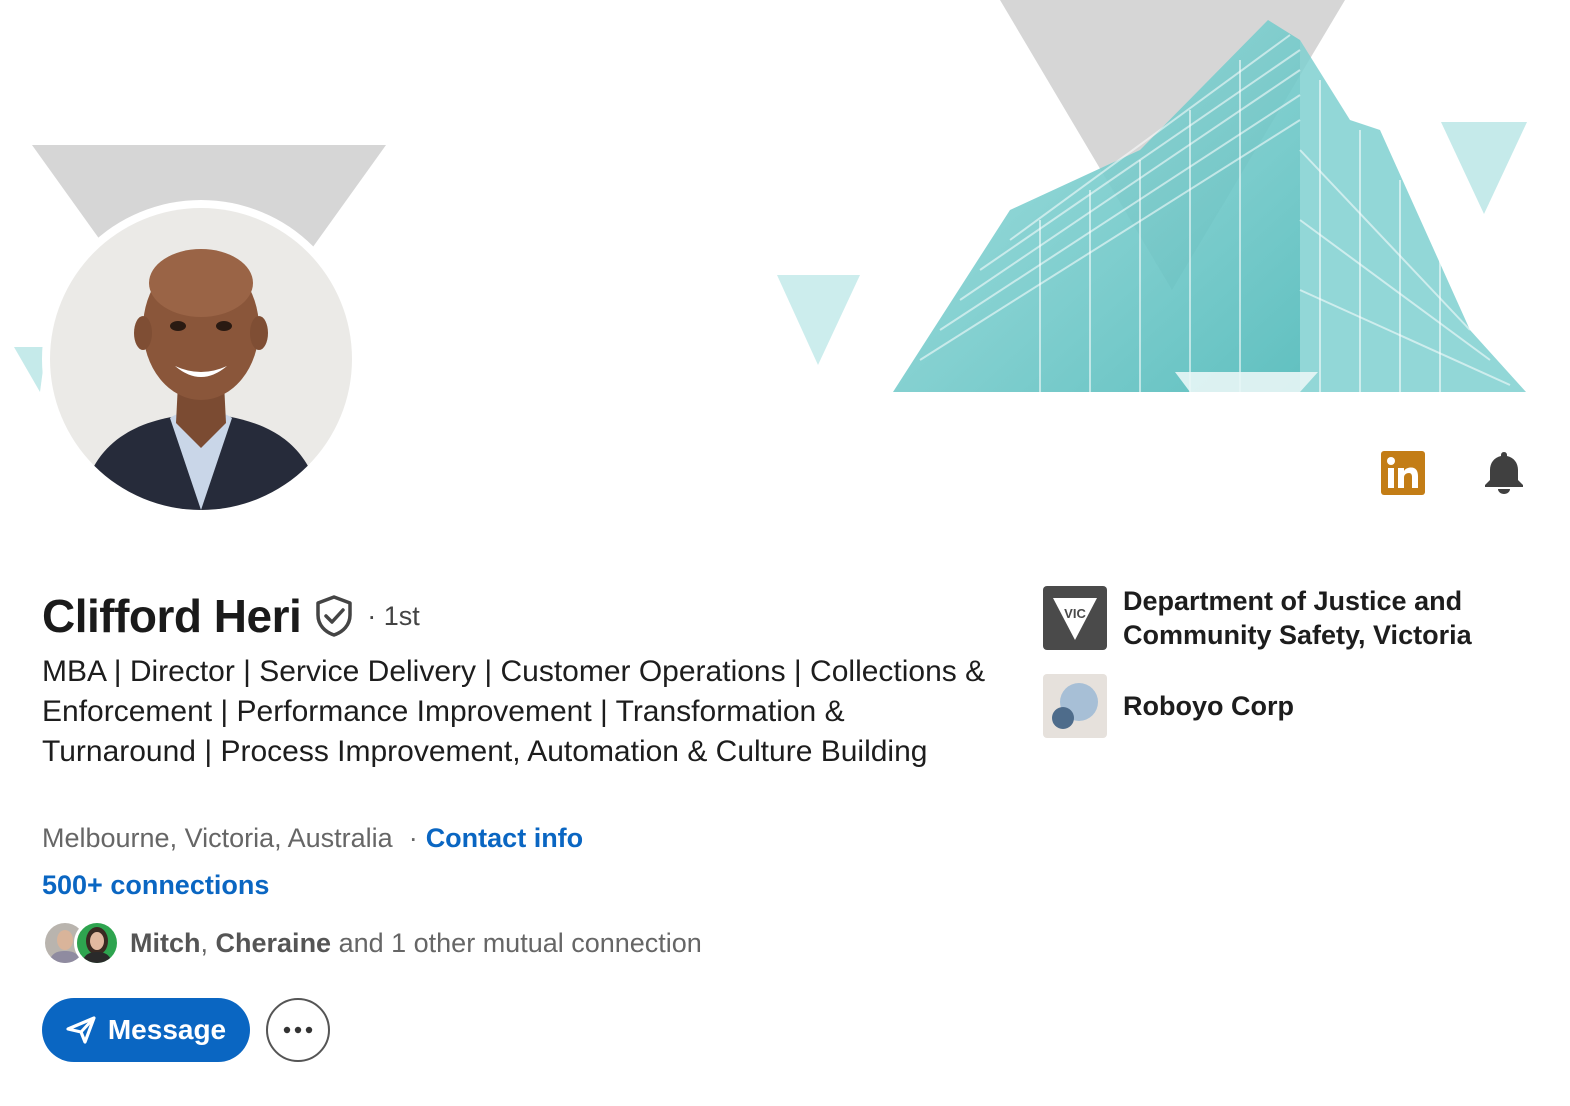  I want to click on vic-gov-logo-graphic: VIC, so click(1075, 618).